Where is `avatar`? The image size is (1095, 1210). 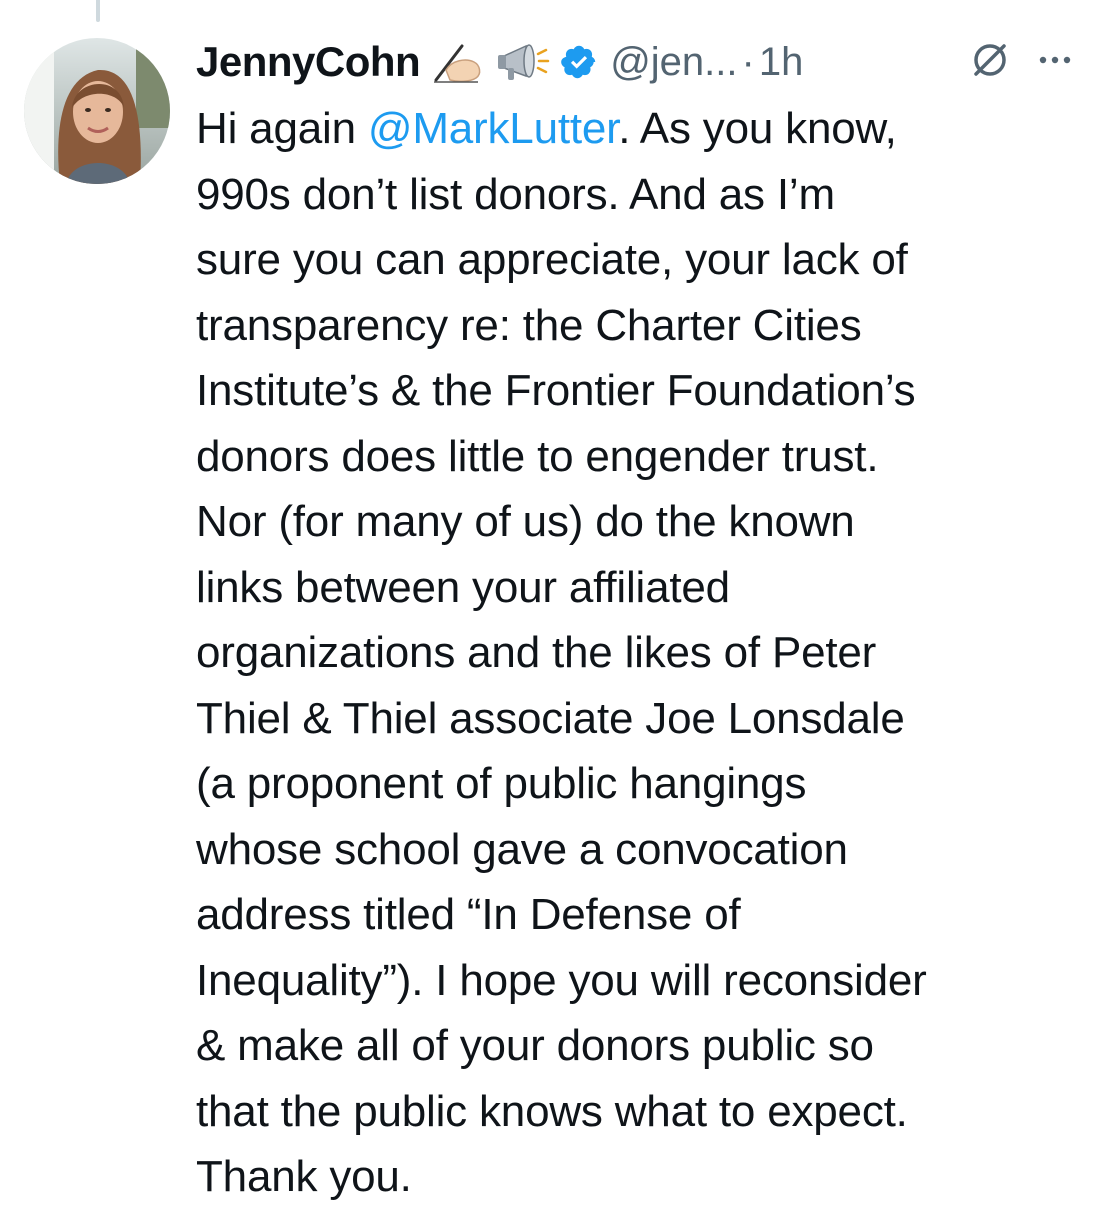 avatar is located at coordinates (97, 111).